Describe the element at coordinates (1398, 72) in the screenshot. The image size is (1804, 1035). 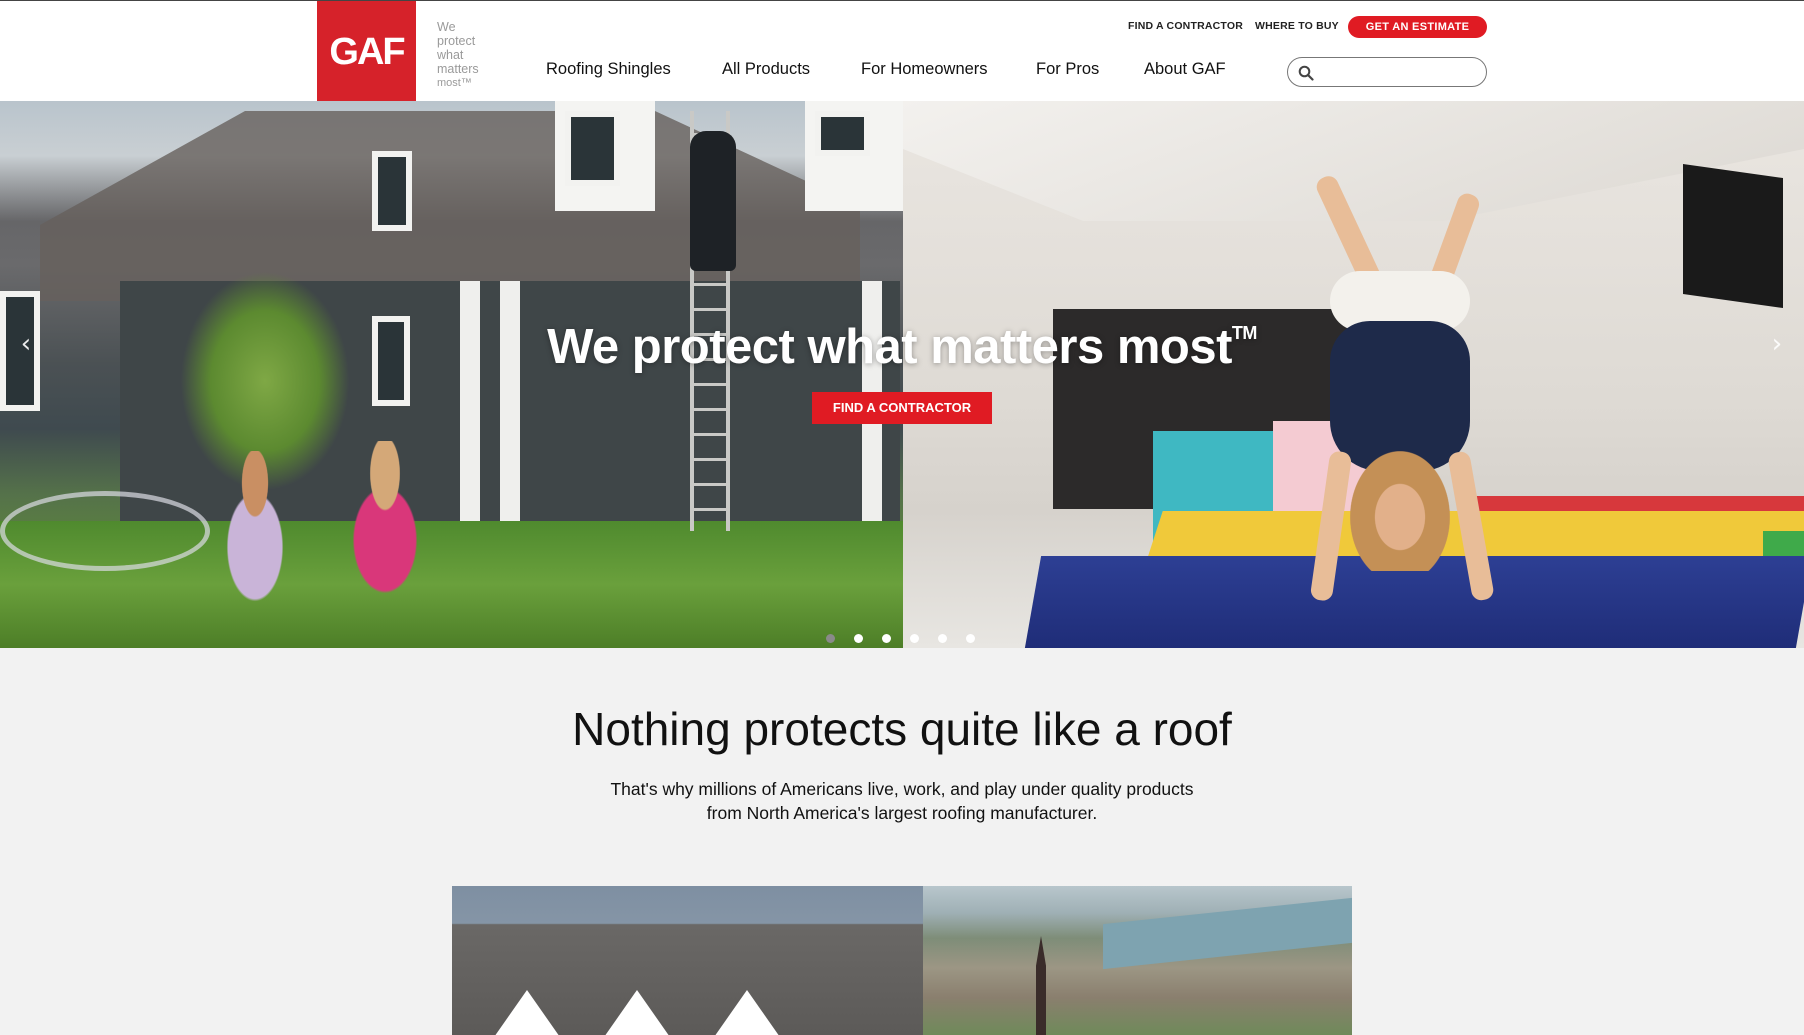
I see `search-field` at that location.